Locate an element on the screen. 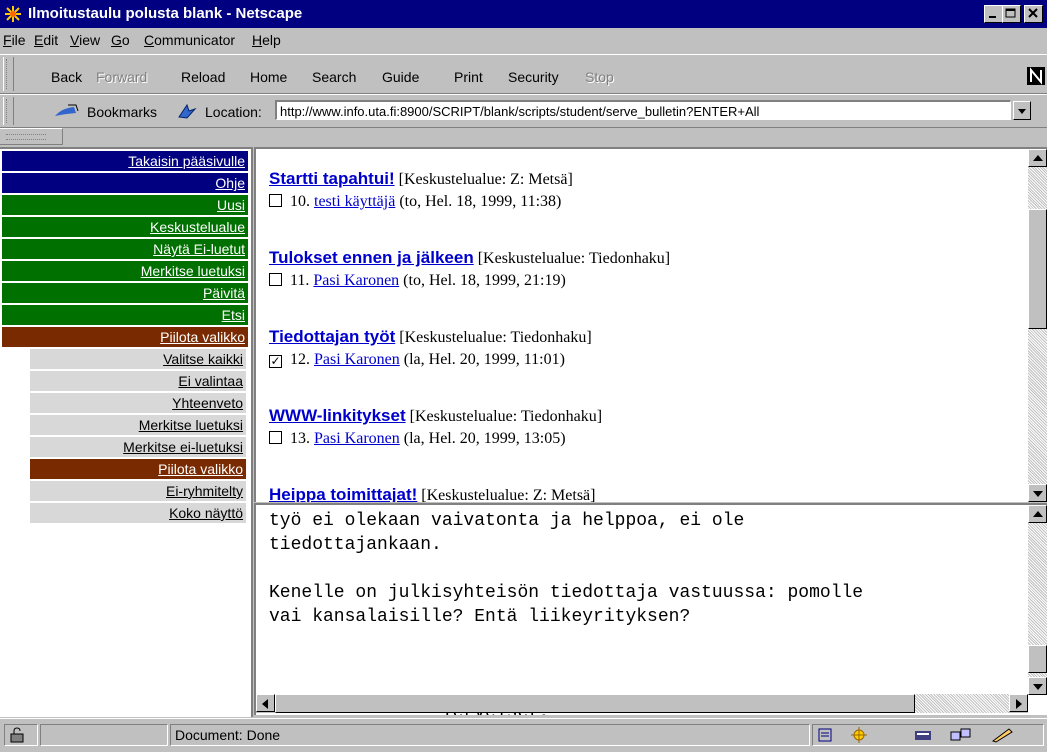 The width and height of the screenshot is (1047, 752). menu-file: File is located at coordinates (14, 40).